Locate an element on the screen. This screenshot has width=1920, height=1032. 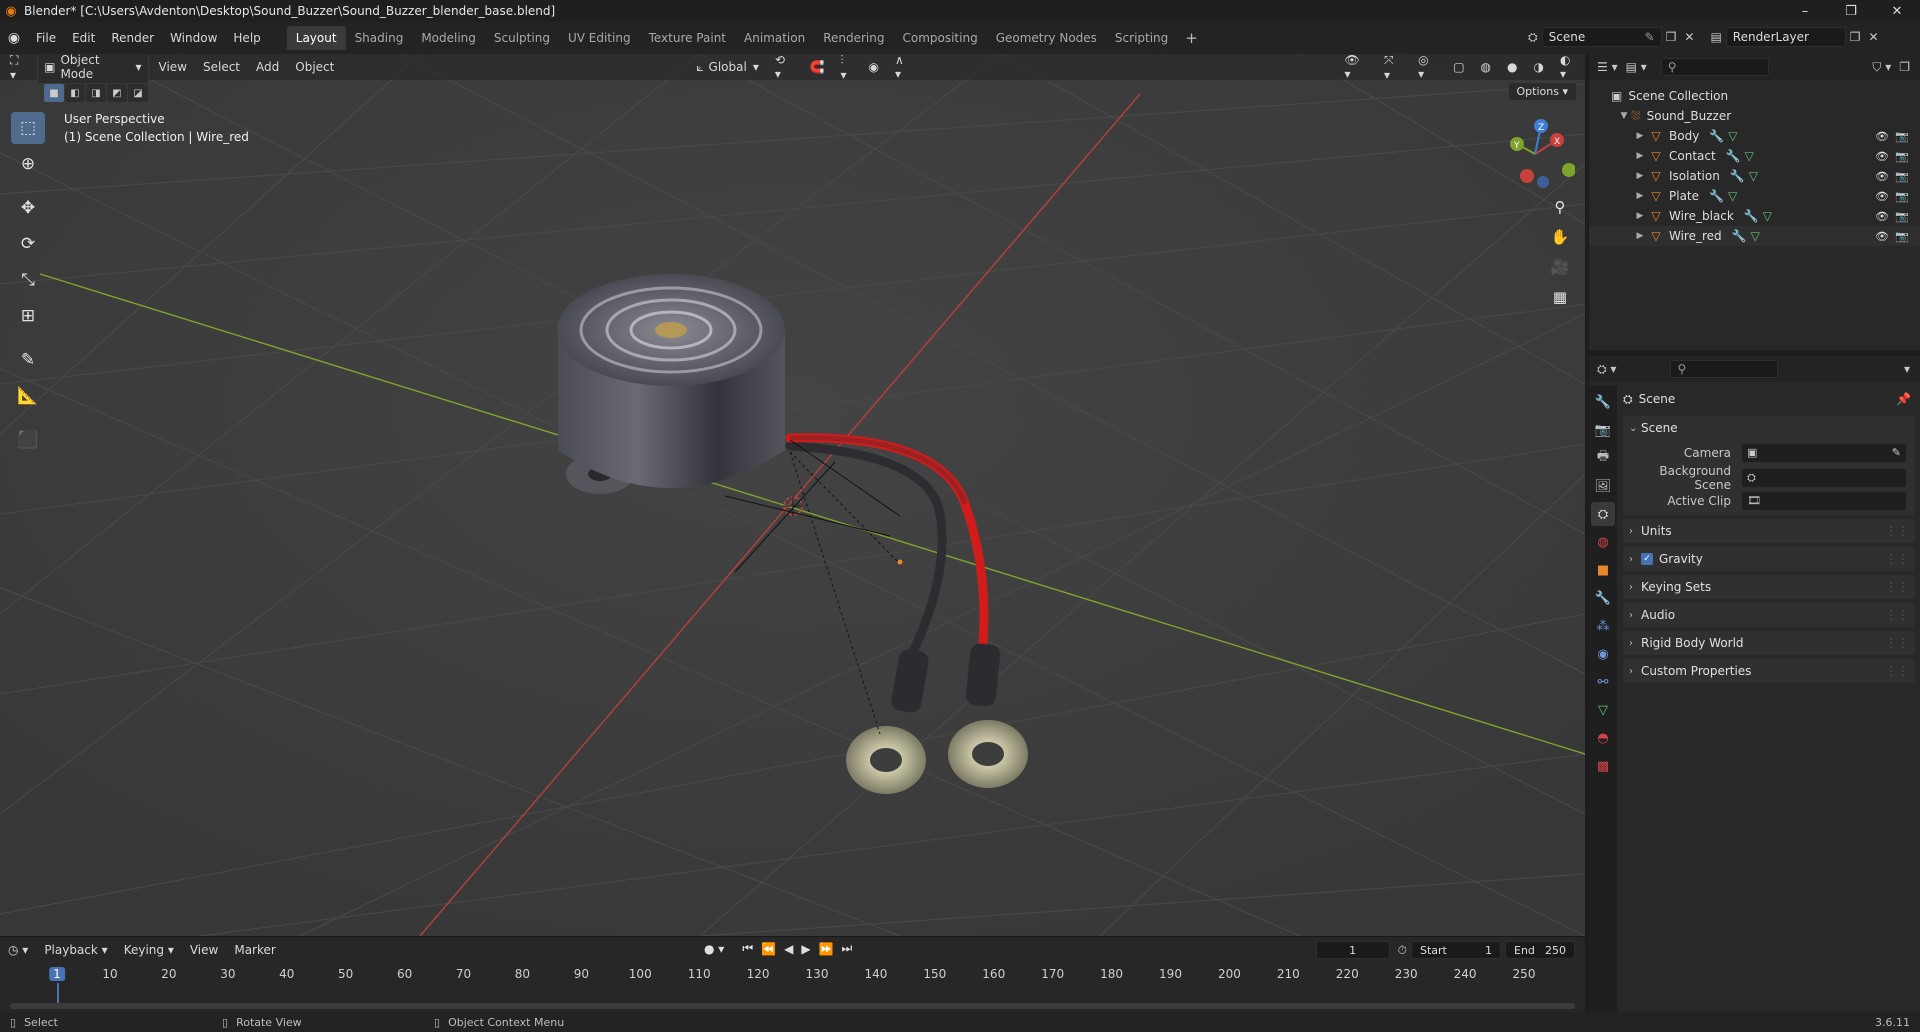
select-subtract-icon: ◨ is located at coordinates (96, 93).